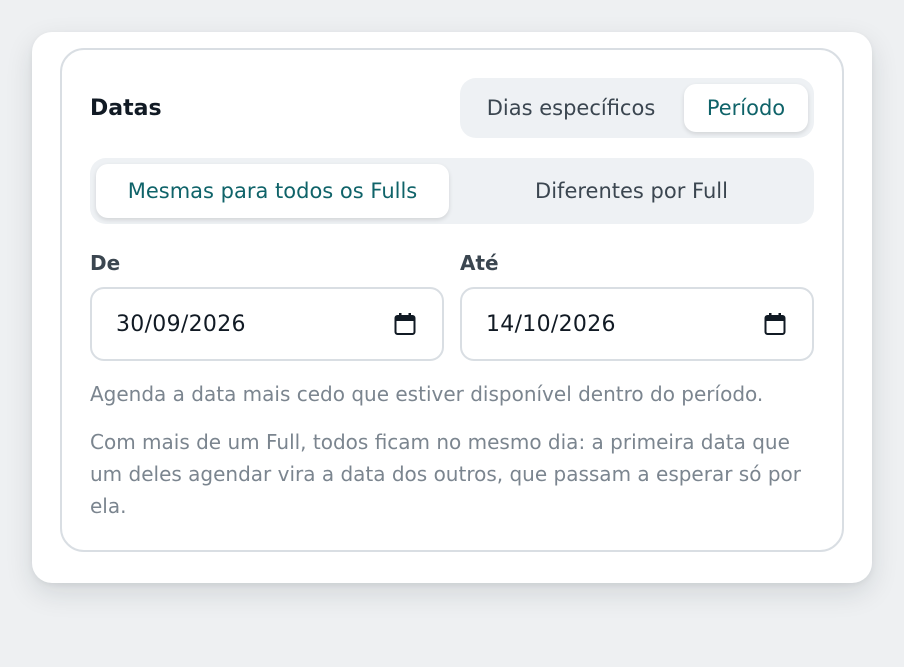  Describe the element at coordinates (571, 108) in the screenshot. I see `toggle-specific-days: Dias específicos` at that location.